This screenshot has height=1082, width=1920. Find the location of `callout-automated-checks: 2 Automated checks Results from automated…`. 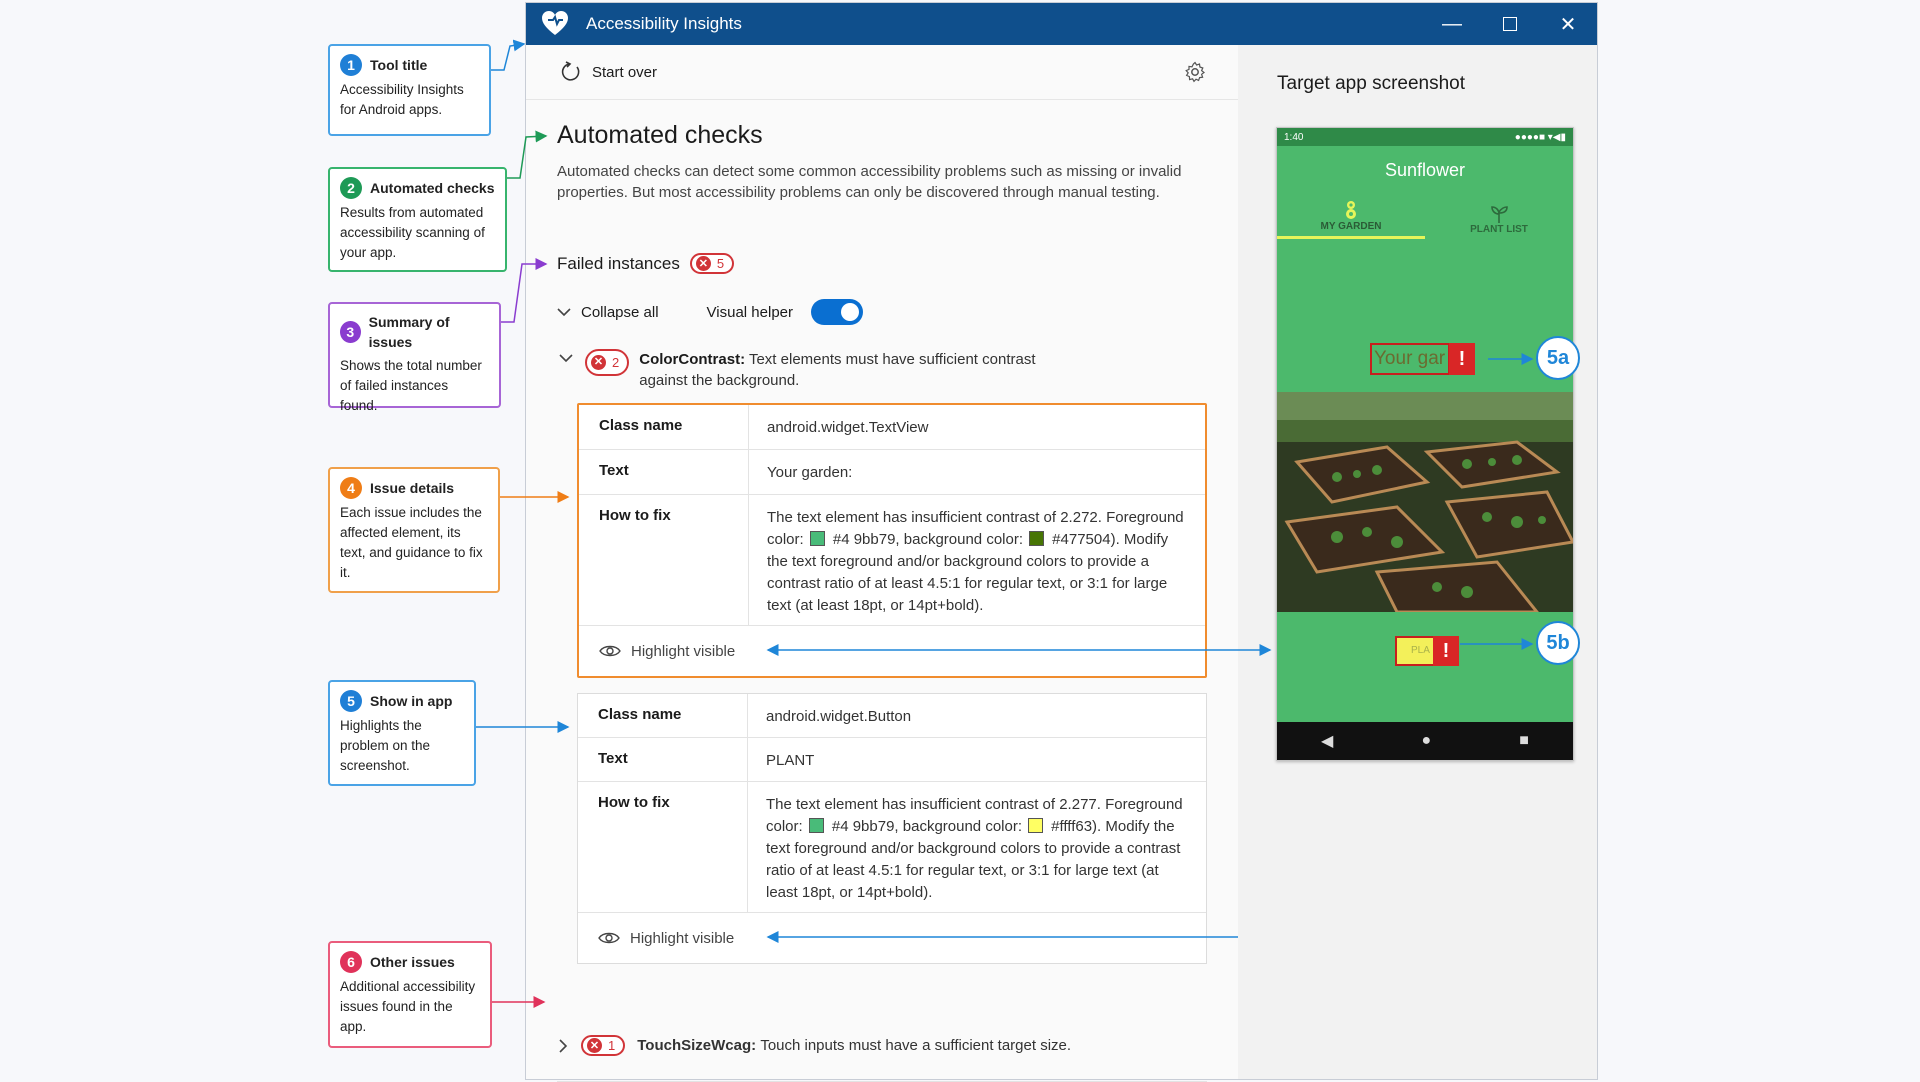

callout-automated-checks: 2 Automated checks Results from automated… is located at coordinates (417, 219).